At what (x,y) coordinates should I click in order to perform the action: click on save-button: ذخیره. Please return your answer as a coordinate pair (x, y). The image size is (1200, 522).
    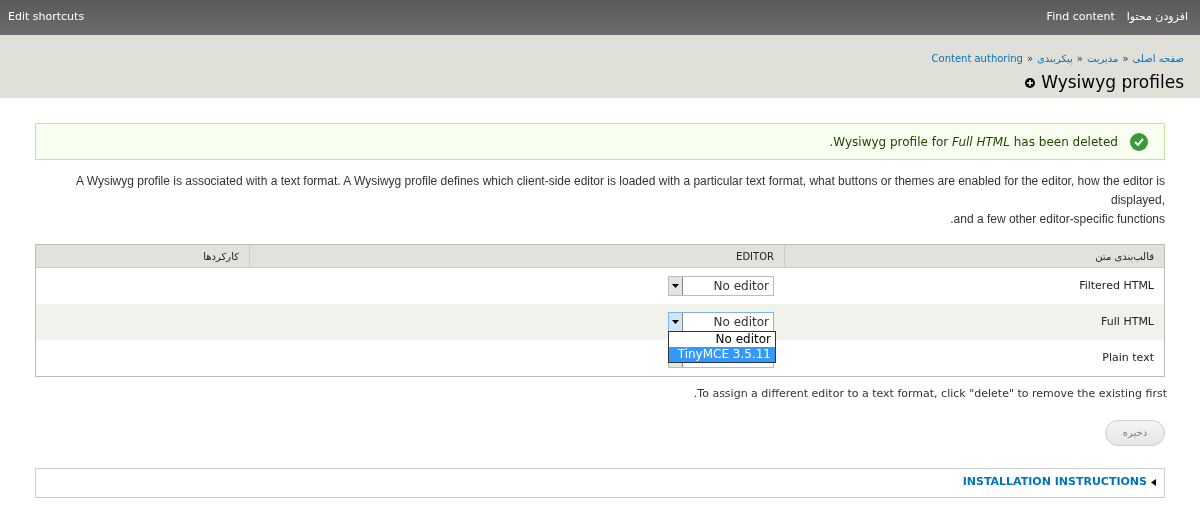
    Looking at the image, I should click on (1135, 432).